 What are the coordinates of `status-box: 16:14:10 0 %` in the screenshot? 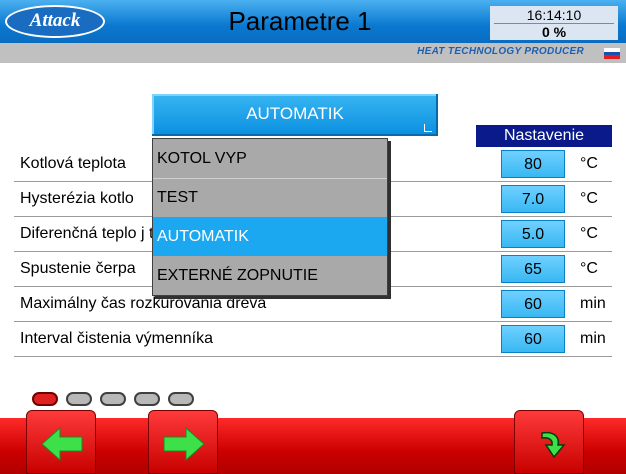 It's located at (554, 23).